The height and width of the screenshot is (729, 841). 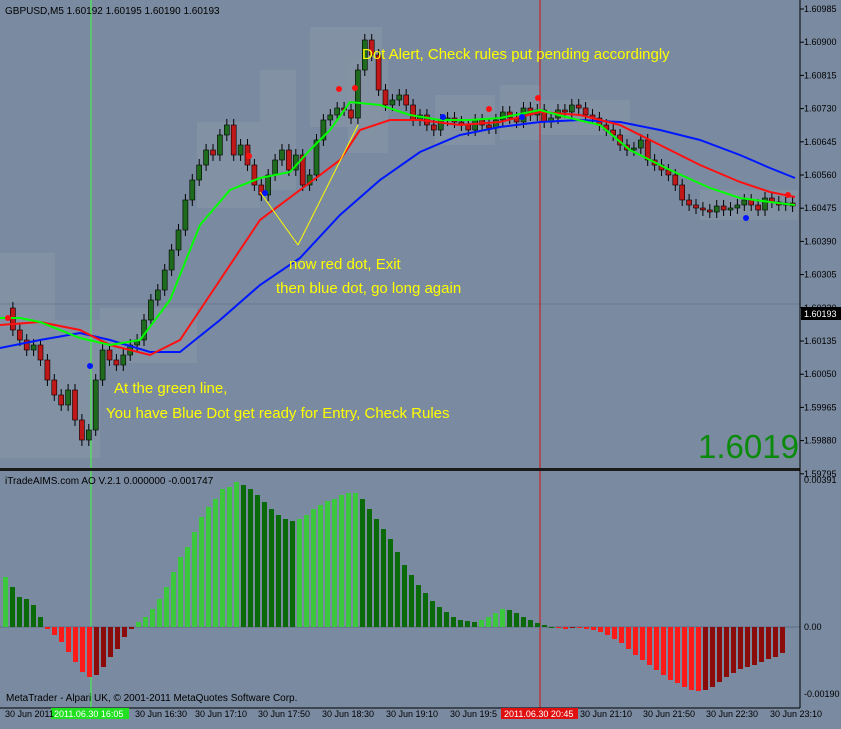 I want to click on time-axis-label: 30 Jun 17:10, so click(x=221, y=714).